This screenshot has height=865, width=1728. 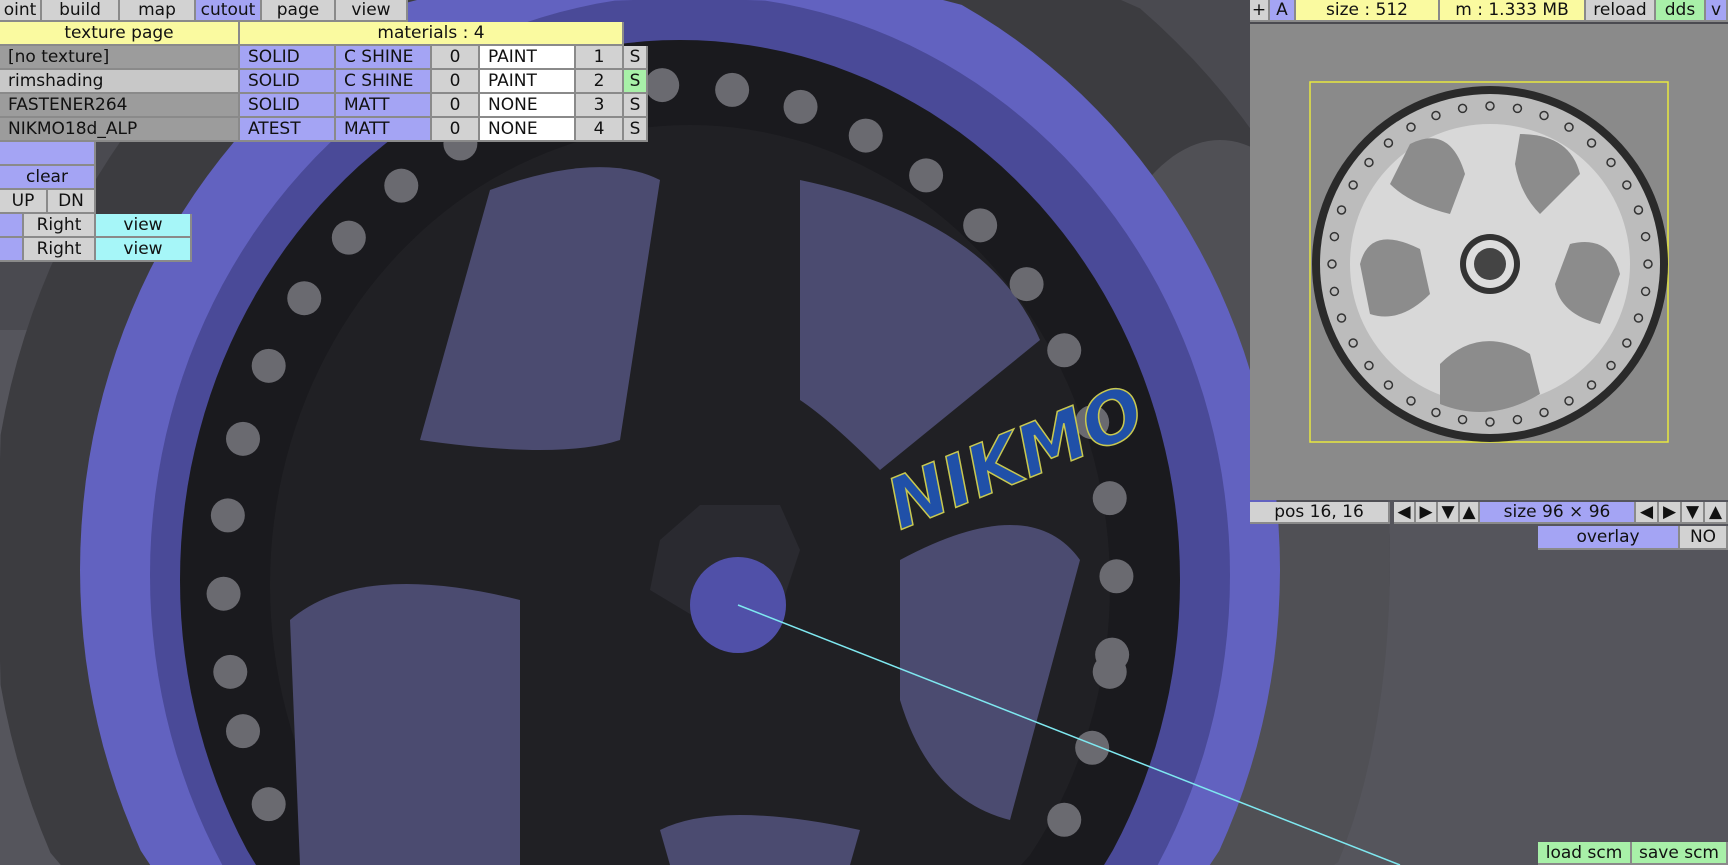 What do you see at coordinates (1680, 853) in the screenshot?
I see `save-scm-button: save scm` at bounding box center [1680, 853].